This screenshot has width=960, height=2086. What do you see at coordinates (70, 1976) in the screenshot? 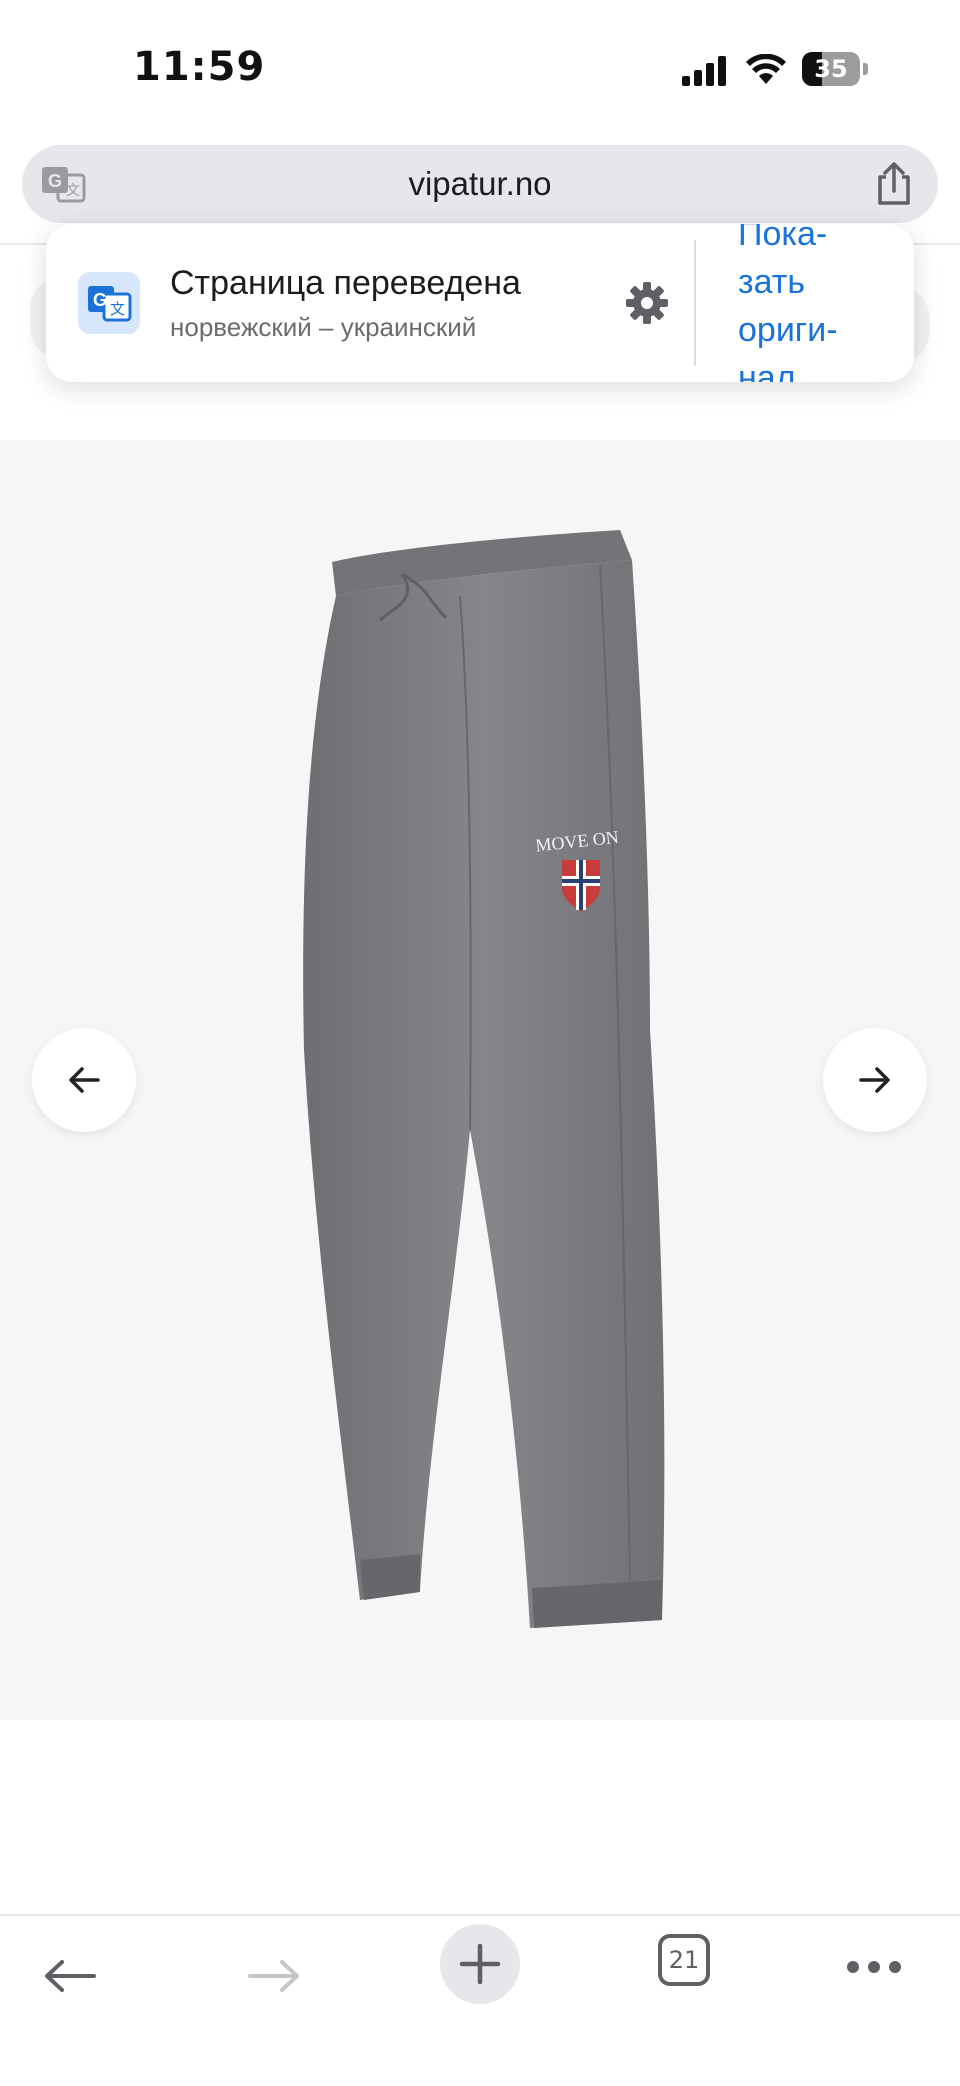
I see `back-arrow-icon` at bounding box center [70, 1976].